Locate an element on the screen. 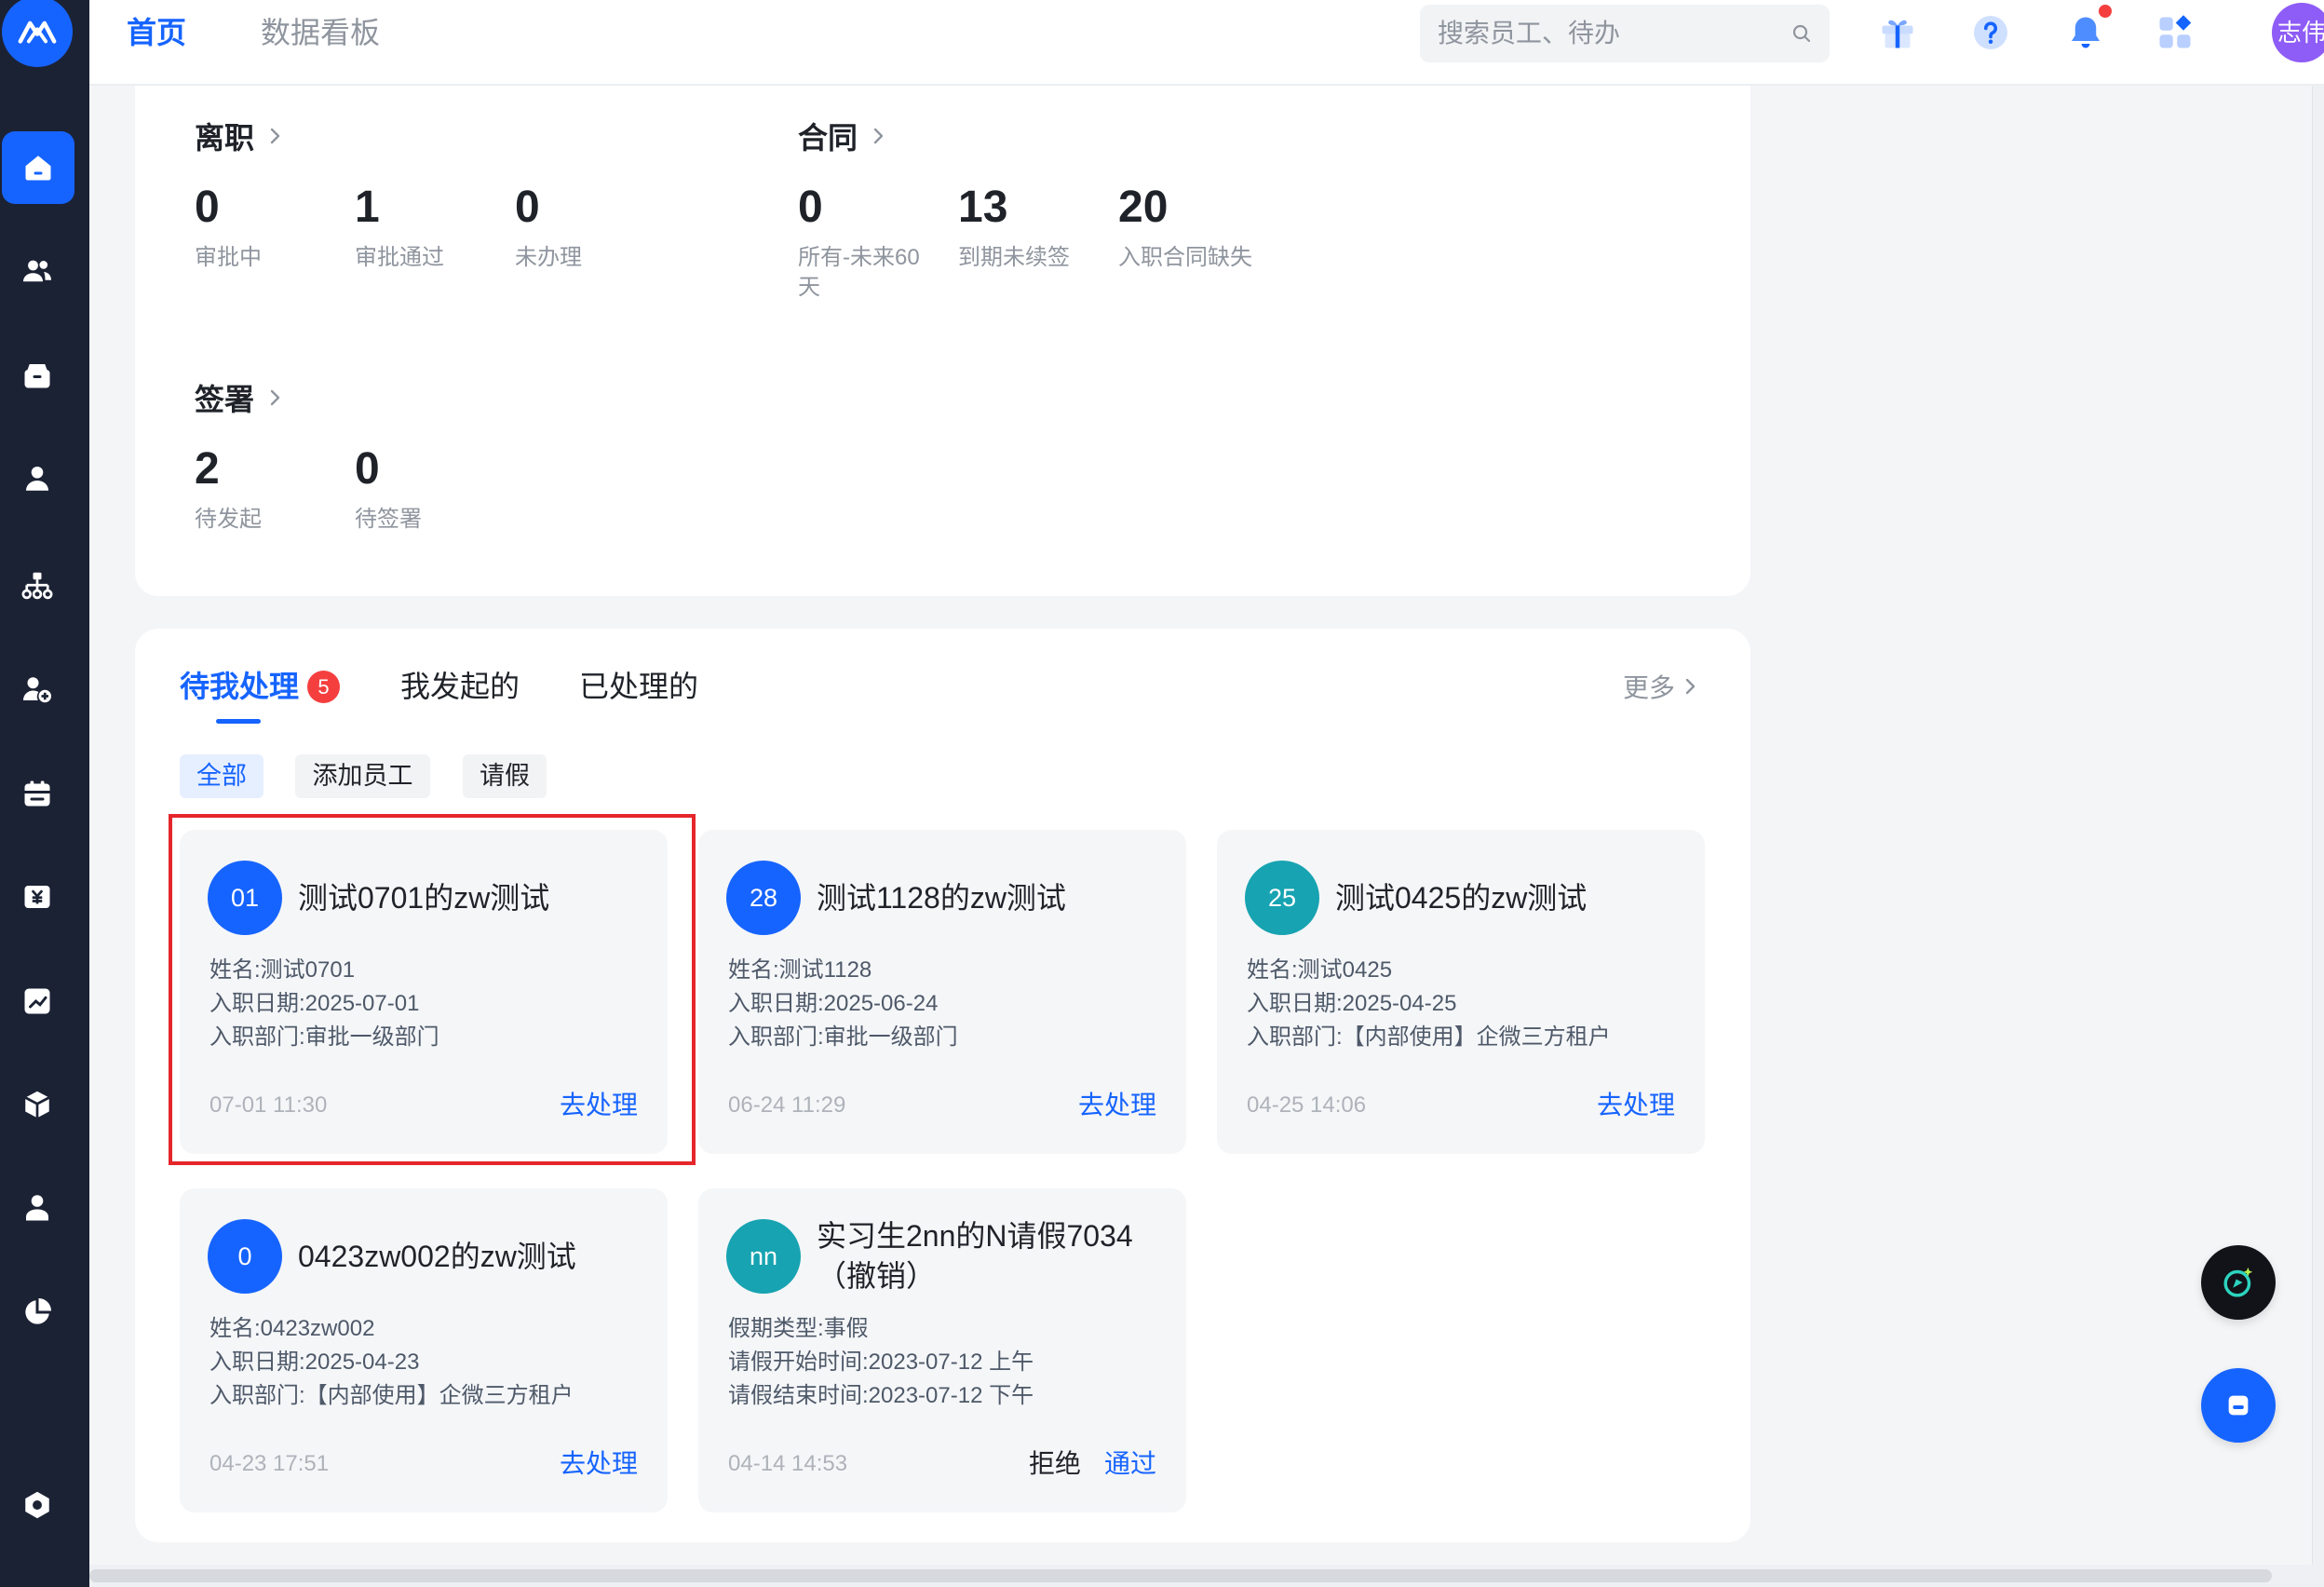 This screenshot has width=2324, height=1587. task-title: 测试0425的zw测试 is located at coordinates (1461, 898).